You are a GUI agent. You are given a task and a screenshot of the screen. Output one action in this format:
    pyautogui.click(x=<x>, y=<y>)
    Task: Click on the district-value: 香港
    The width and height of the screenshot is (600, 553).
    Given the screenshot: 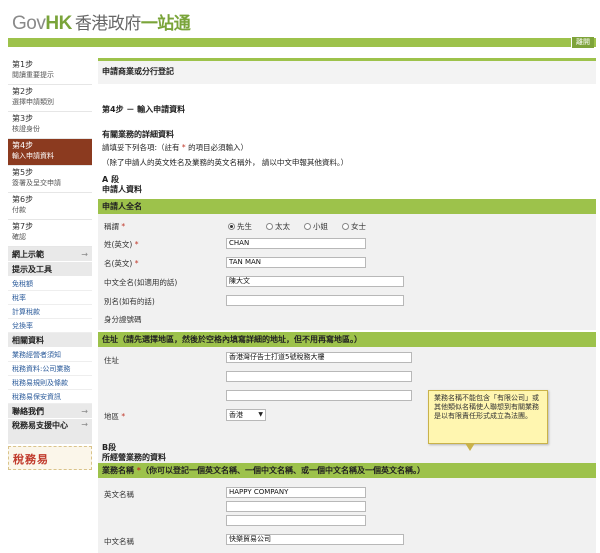 What is the action you would take?
    pyautogui.click(x=236, y=415)
    